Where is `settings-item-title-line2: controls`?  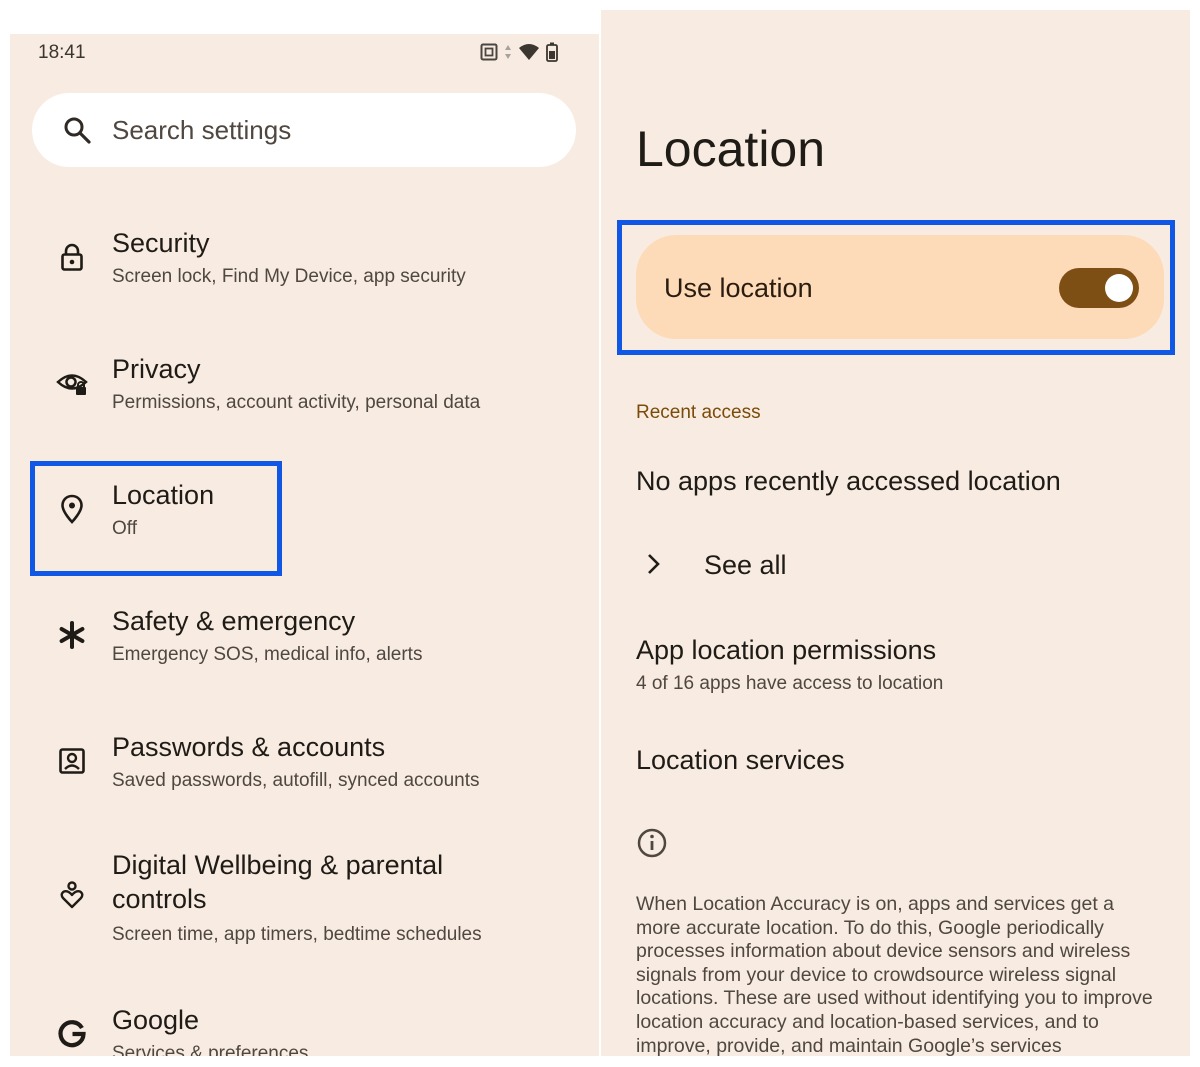
settings-item-title-line2: controls is located at coordinates (159, 899).